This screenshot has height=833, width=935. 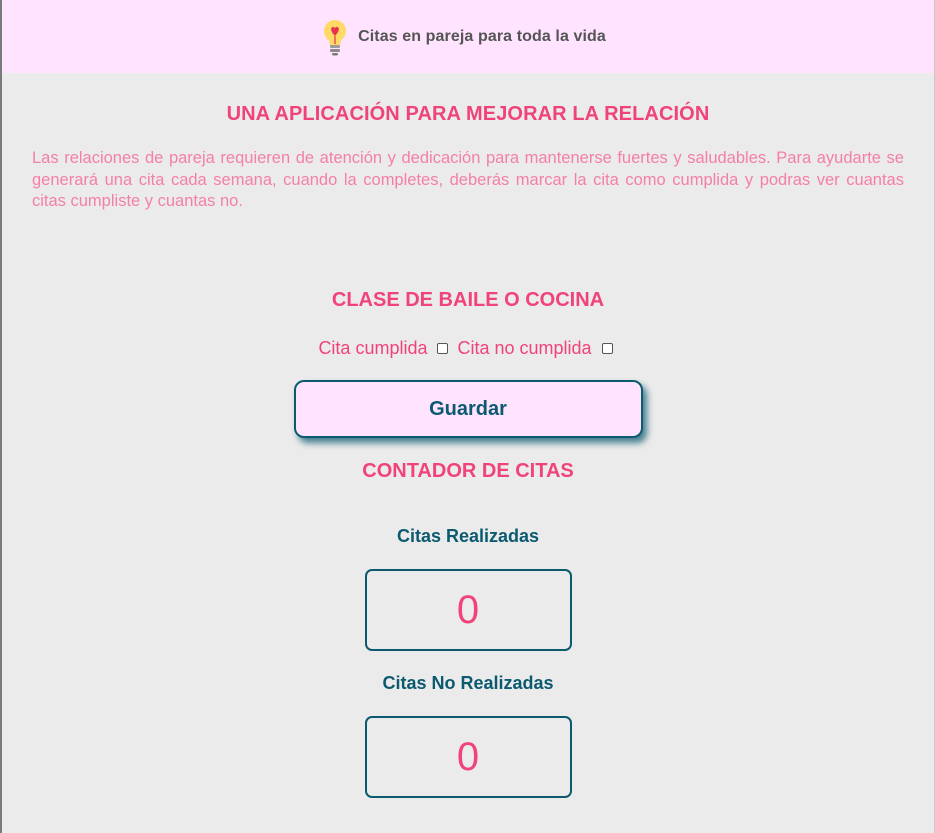 What do you see at coordinates (468, 114) in the screenshot?
I see `intro-heading: UNA APLICACIÓN PARA MEJORAR LA RELACIÓN` at bounding box center [468, 114].